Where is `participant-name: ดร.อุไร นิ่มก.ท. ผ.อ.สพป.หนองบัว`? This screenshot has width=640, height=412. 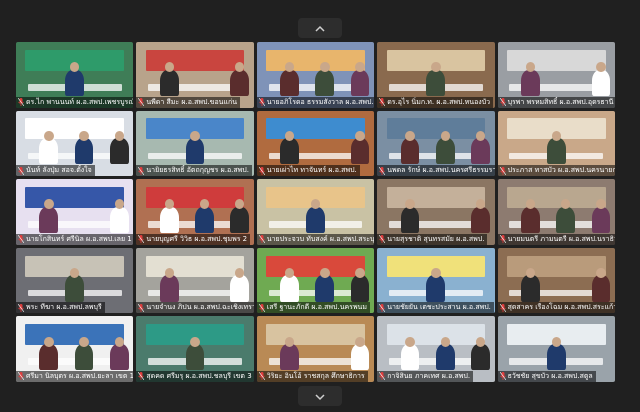
participant-name: ดร.อุไร นิ่มก.ท. ผ.อ.สพป.หนองบัว is located at coordinates (439, 101).